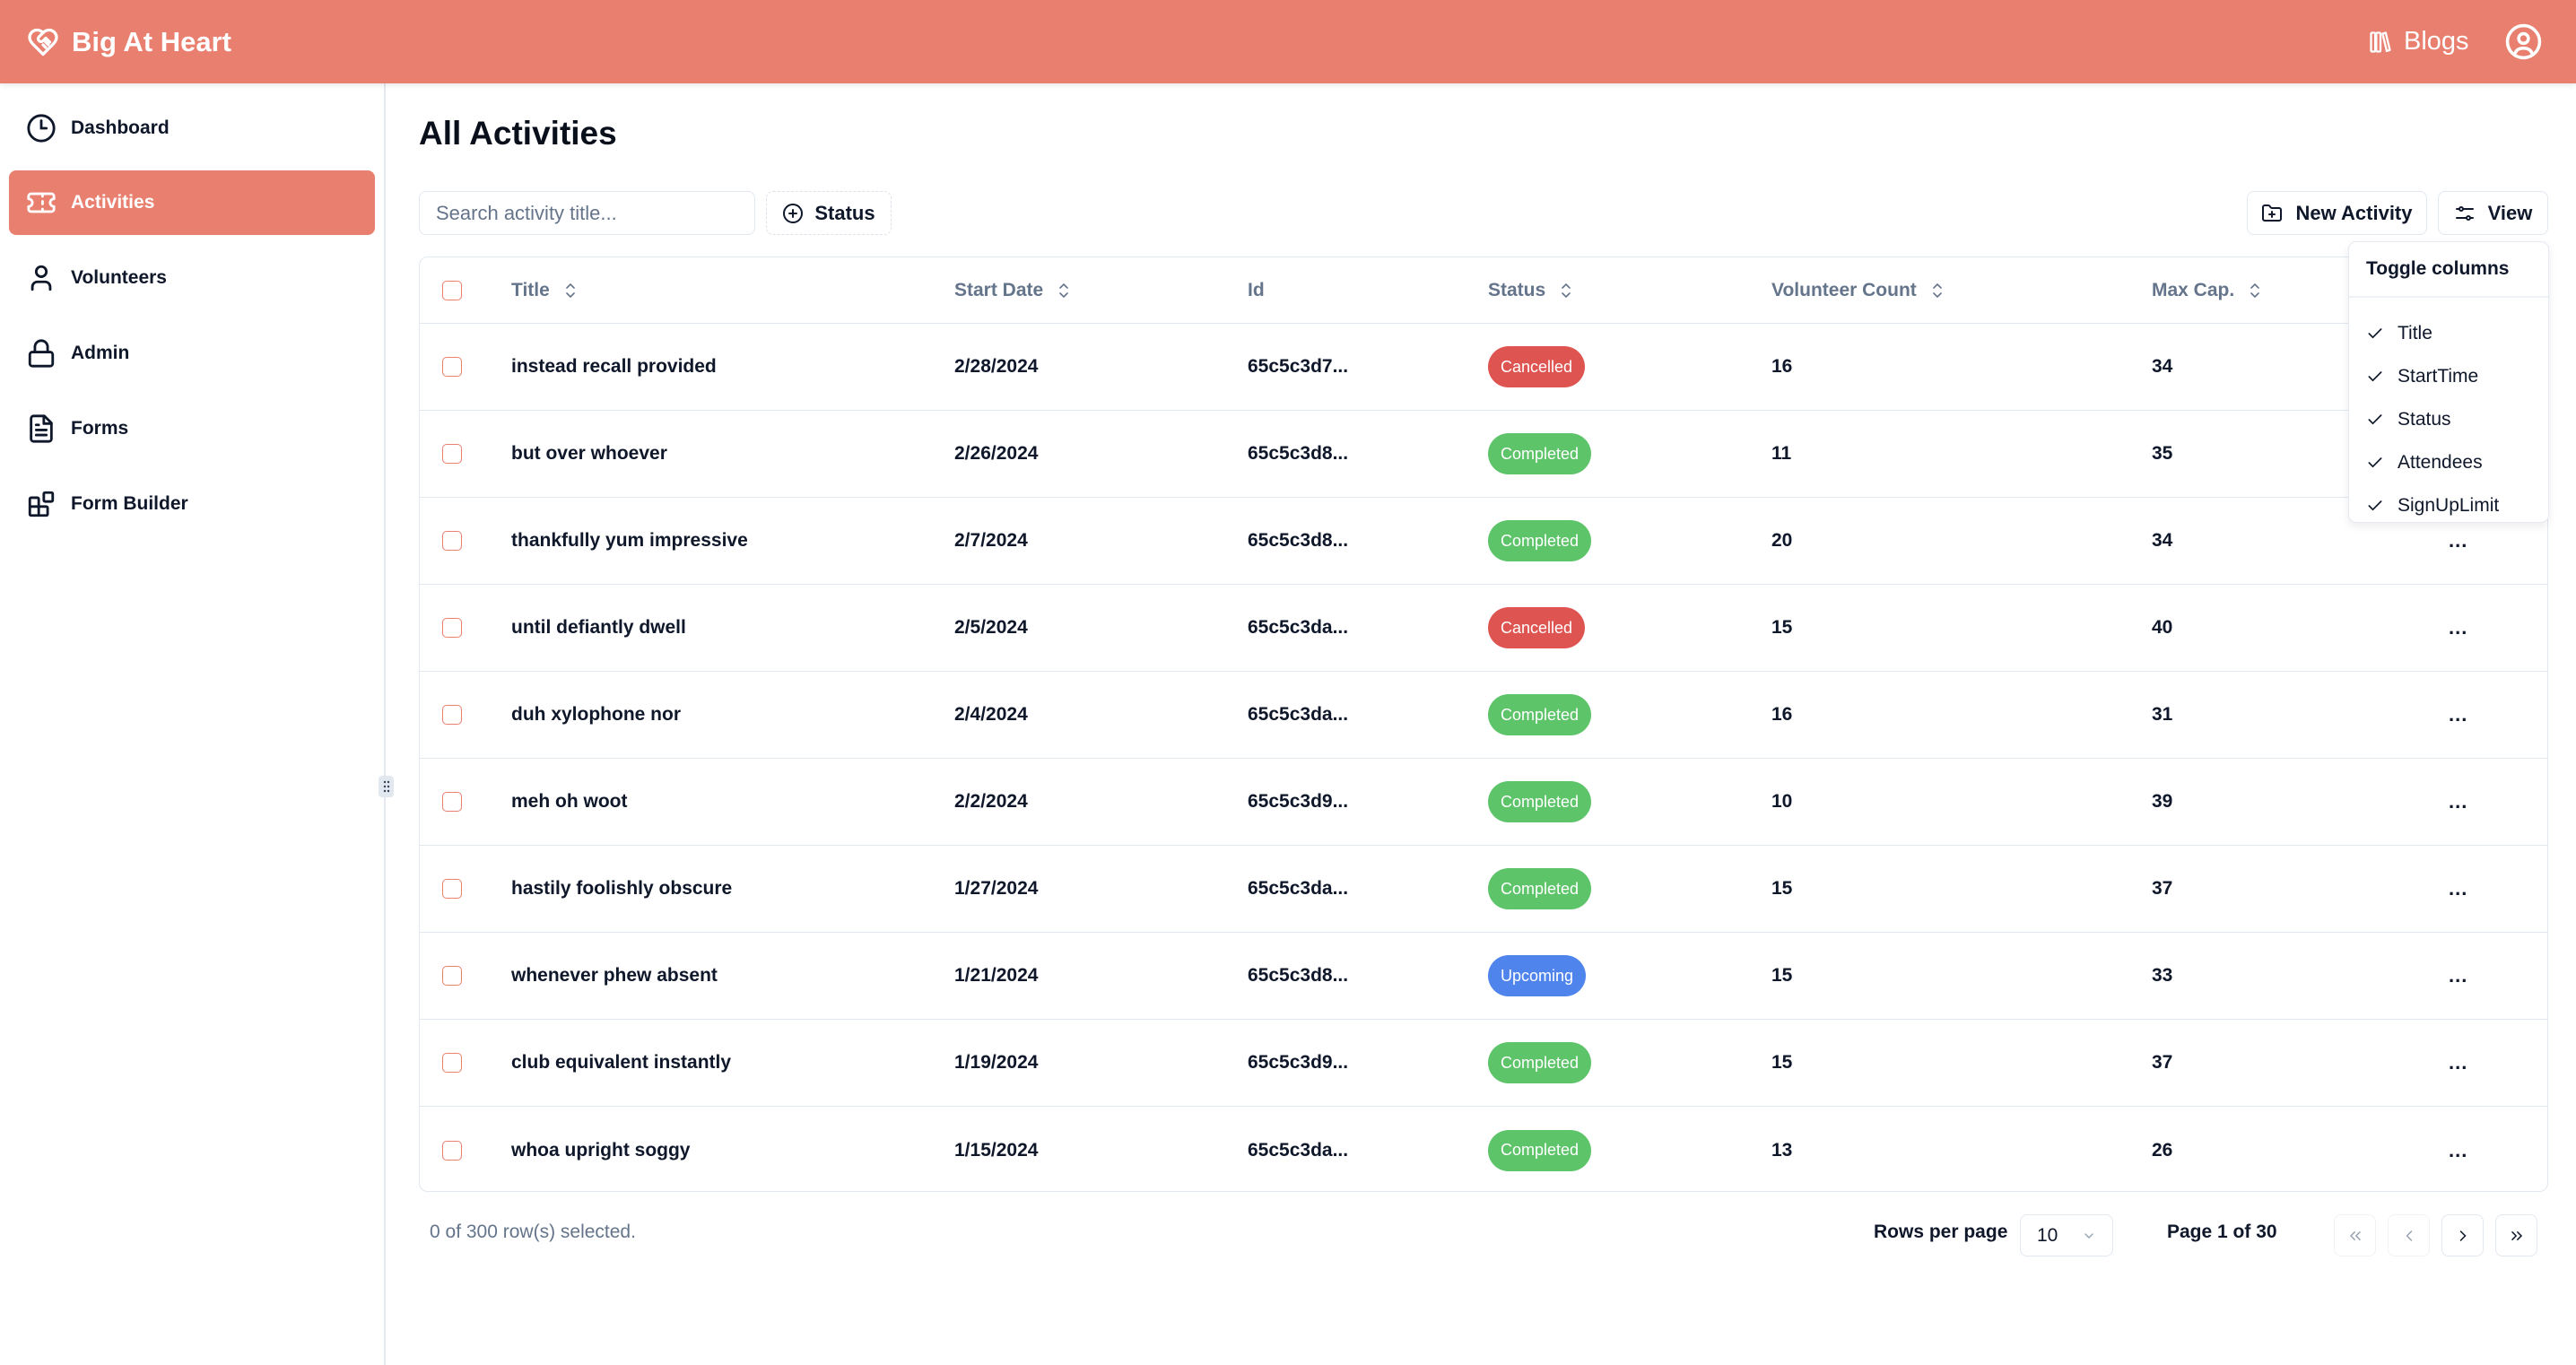  Describe the element at coordinates (2448, 297) in the screenshot. I see `menu-separator` at that location.